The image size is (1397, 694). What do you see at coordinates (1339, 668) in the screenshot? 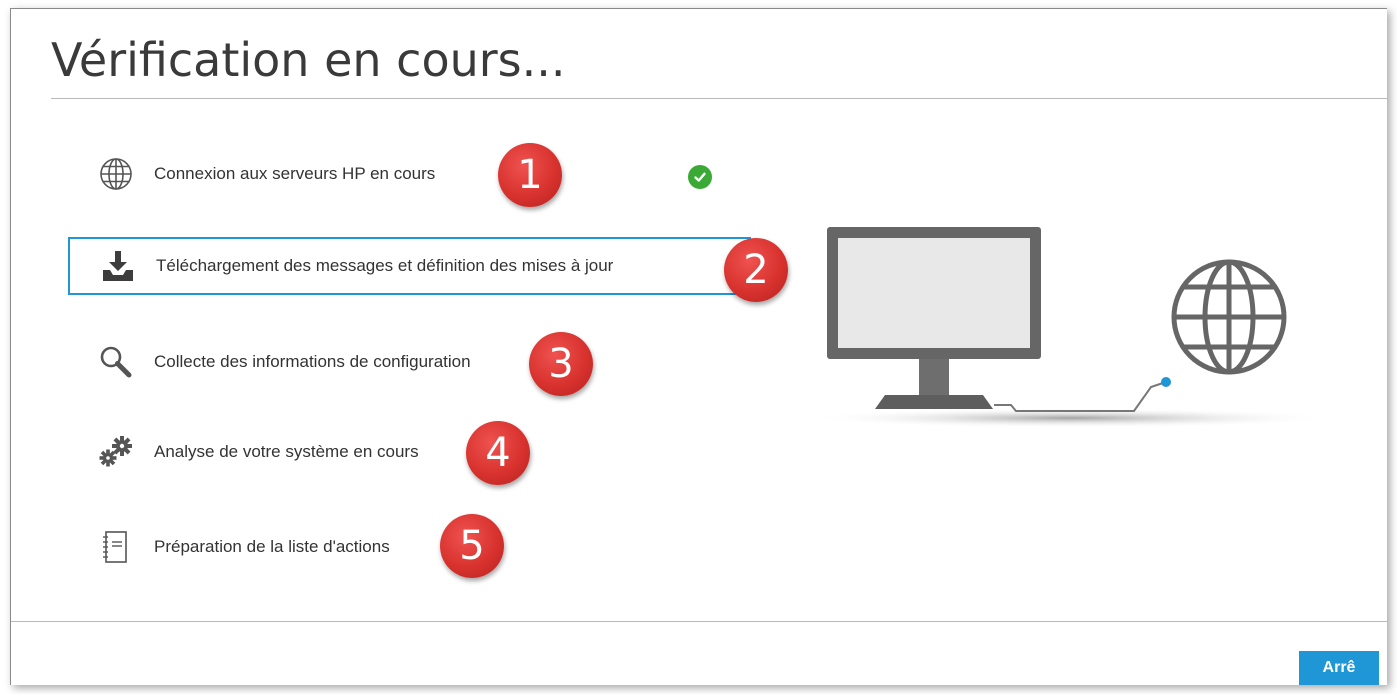
I see `stop-button: Arrê` at bounding box center [1339, 668].